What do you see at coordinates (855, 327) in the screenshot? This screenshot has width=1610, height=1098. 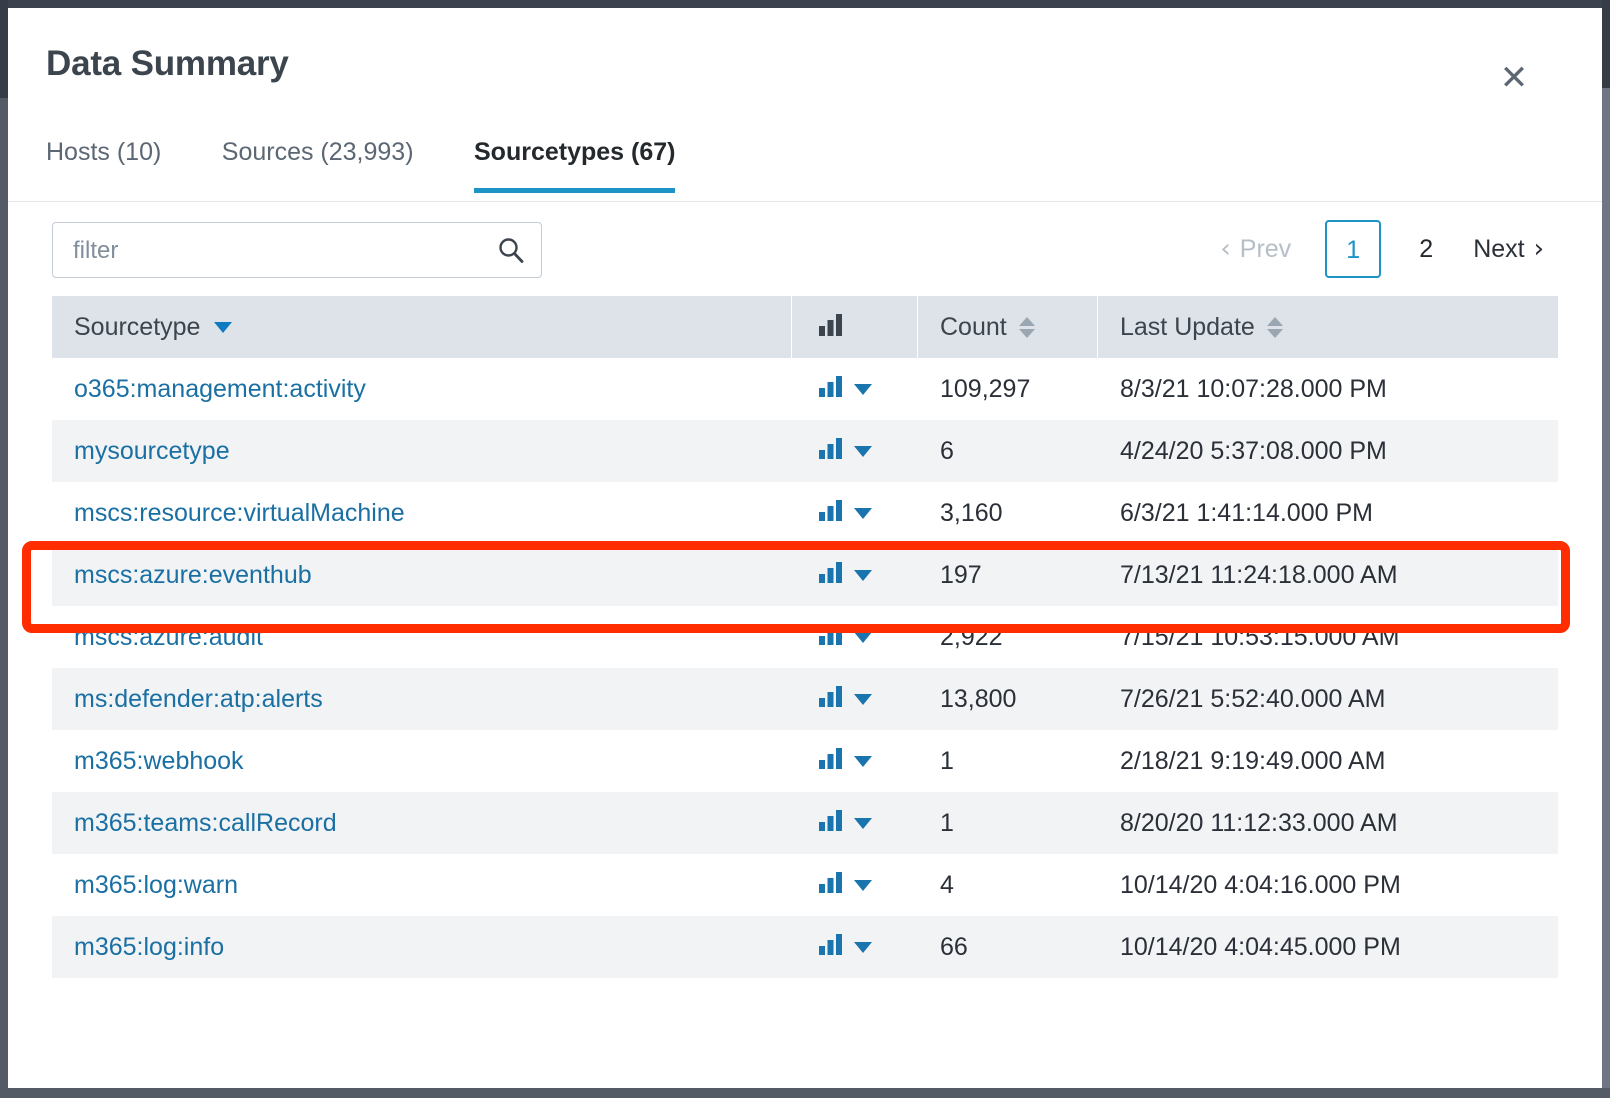 I see `column-header-sparkline` at bounding box center [855, 327].